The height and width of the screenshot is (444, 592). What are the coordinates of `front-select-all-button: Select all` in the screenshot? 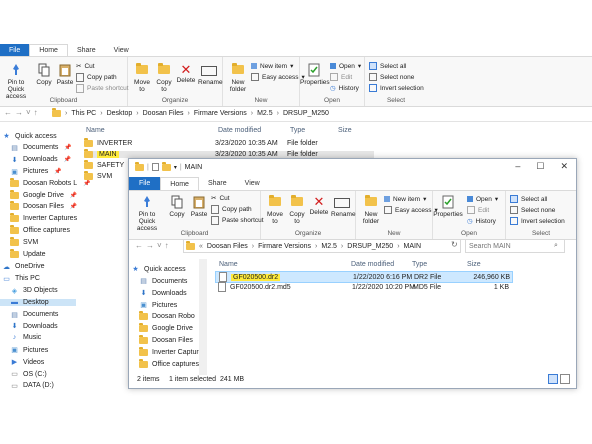 It's located at (528, 199).